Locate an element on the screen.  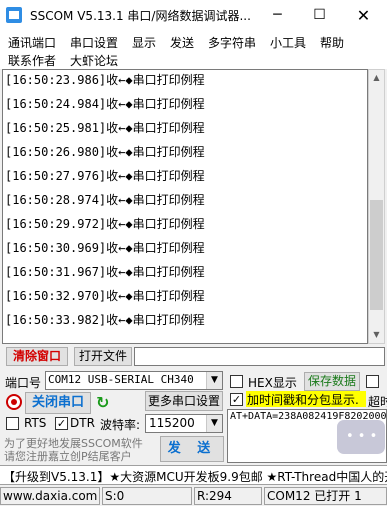
more-serial-settings-button: 更多串口设置 is located at coordinates (184, 401).